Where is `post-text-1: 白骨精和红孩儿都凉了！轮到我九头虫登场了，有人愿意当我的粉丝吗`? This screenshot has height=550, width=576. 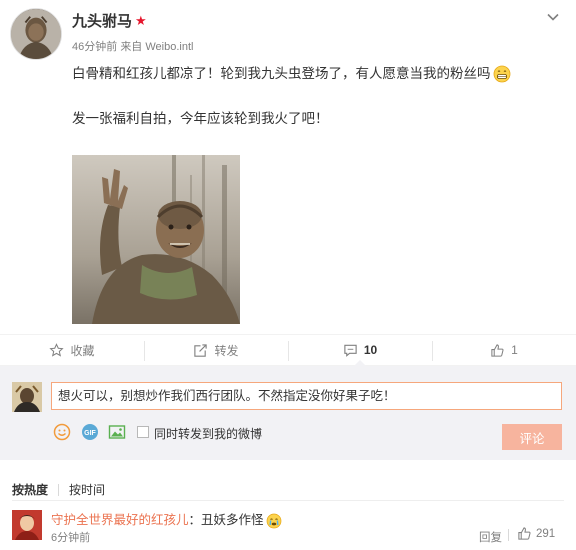 post-text-1: 白骨精和红孩儿都凉了！轮到我九头虫登场了，有人愿意当我的粉丝吗 is located at coordinates (281, 73).